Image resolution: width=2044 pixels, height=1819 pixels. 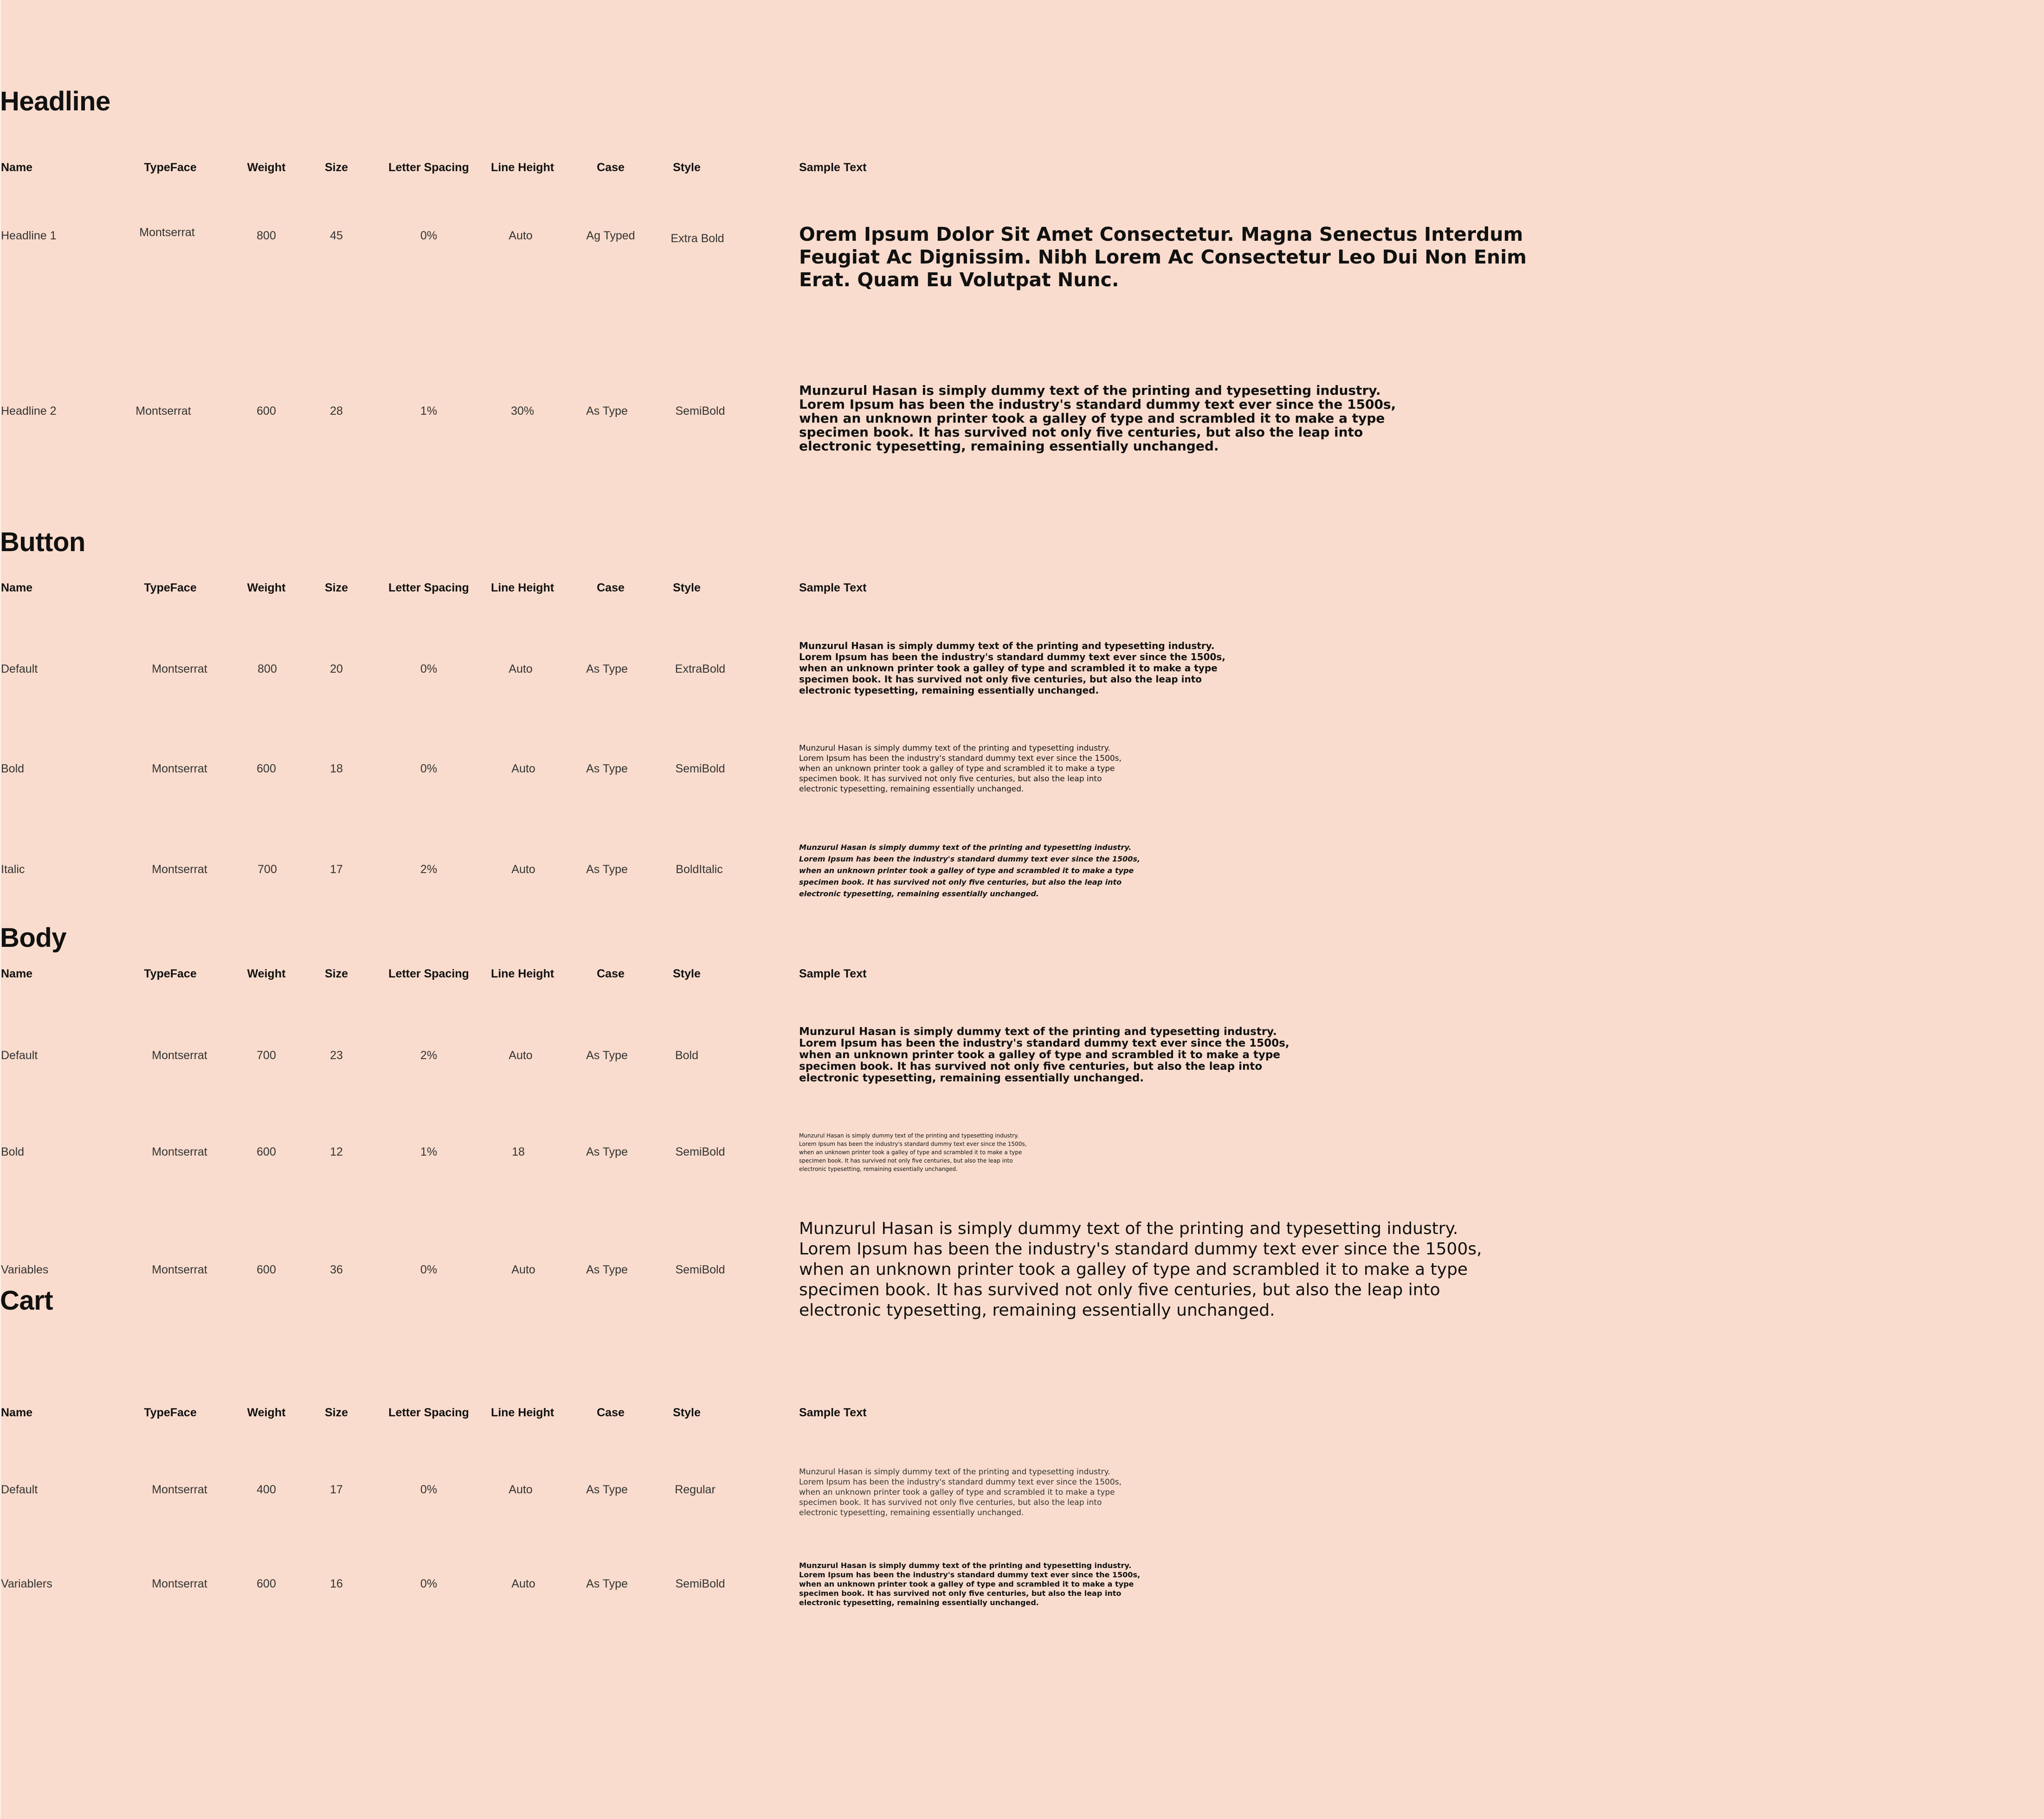 What do you see at coordinates (336, 235) in the screenshot?
I see `row-size: 45` at bounding box center [336, 235].